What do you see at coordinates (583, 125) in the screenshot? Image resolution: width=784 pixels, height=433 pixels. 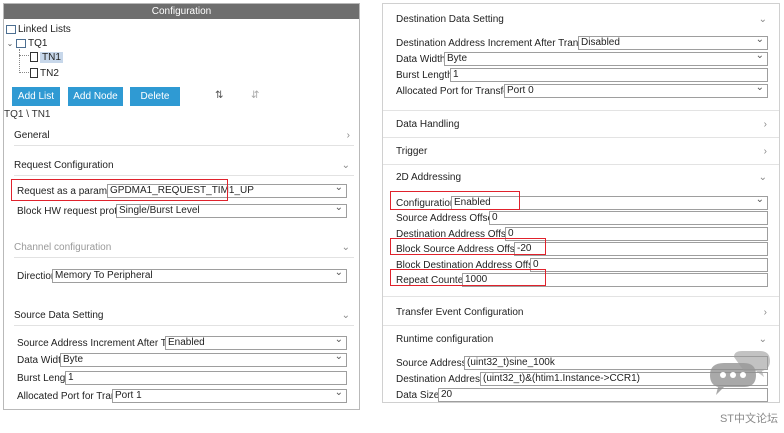 I see `section-data-handling: Data Handling ›` at bounding box center [583, 125].